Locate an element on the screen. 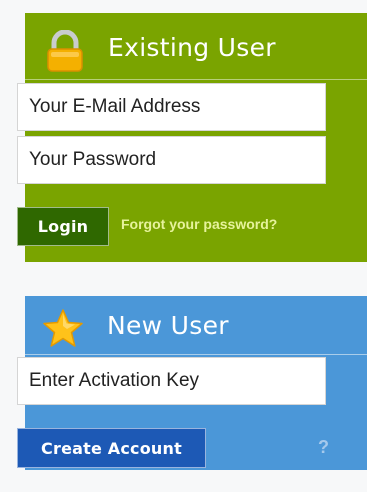  activation-key-field is located at coordinates (171, 381).